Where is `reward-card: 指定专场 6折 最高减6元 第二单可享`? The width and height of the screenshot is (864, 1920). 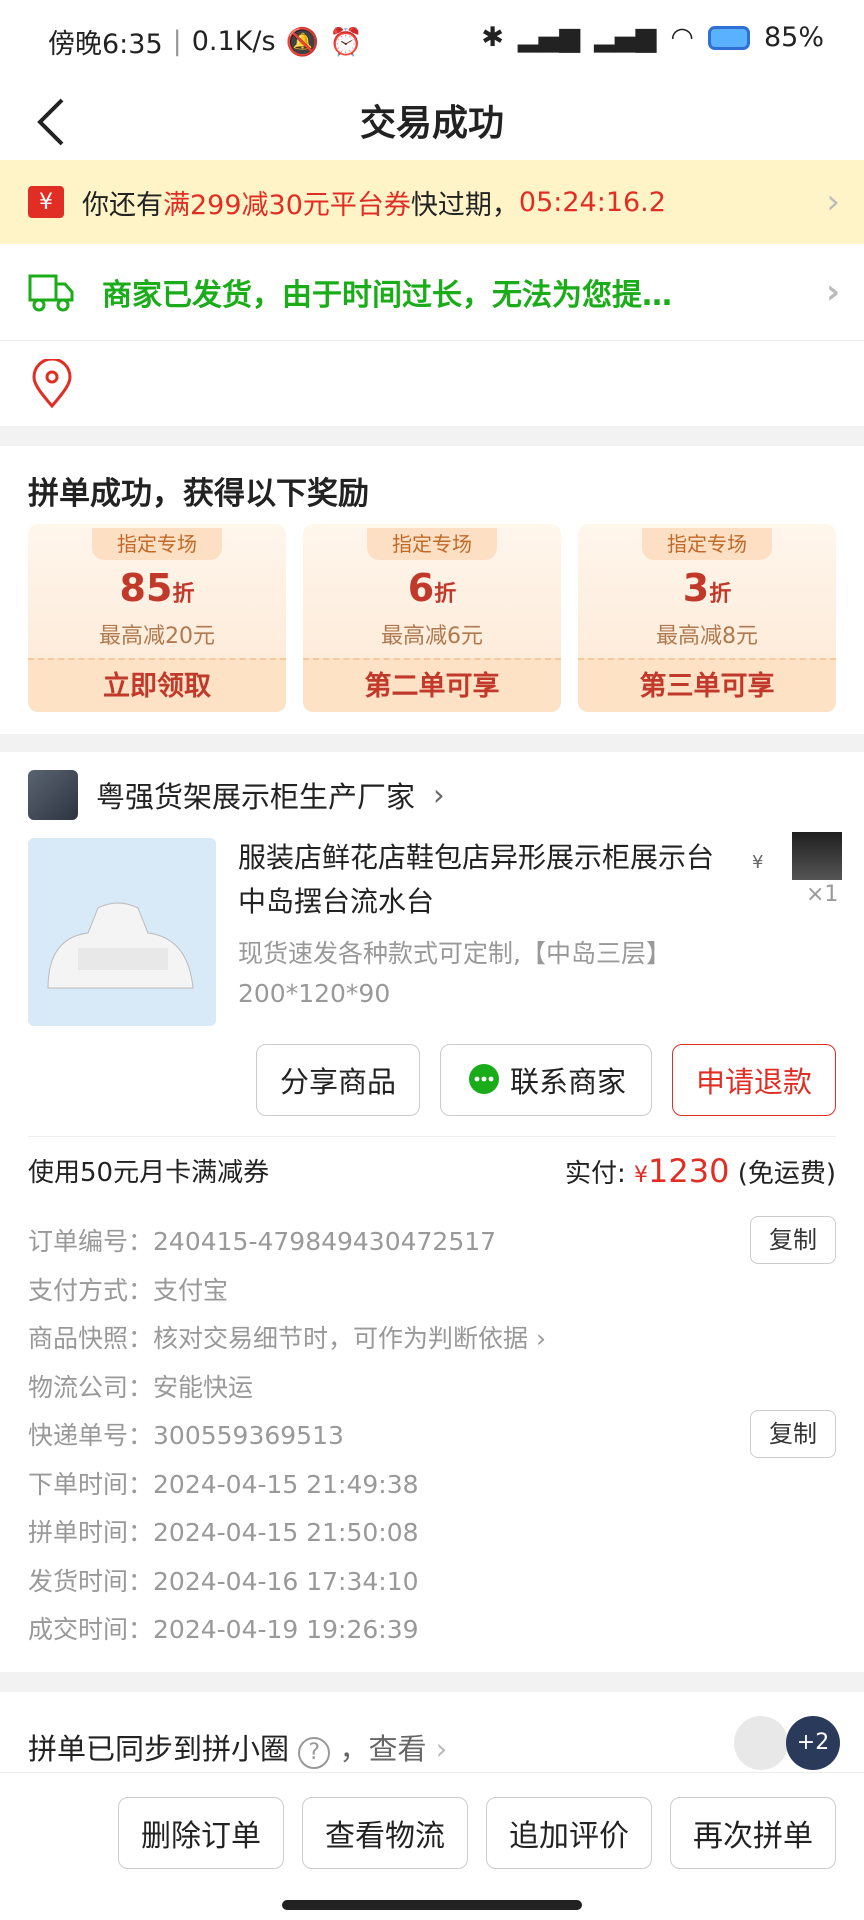
reward-card: 指定专场 6折 最高减6元 第二单可享 is located at coordinates (432, 618).